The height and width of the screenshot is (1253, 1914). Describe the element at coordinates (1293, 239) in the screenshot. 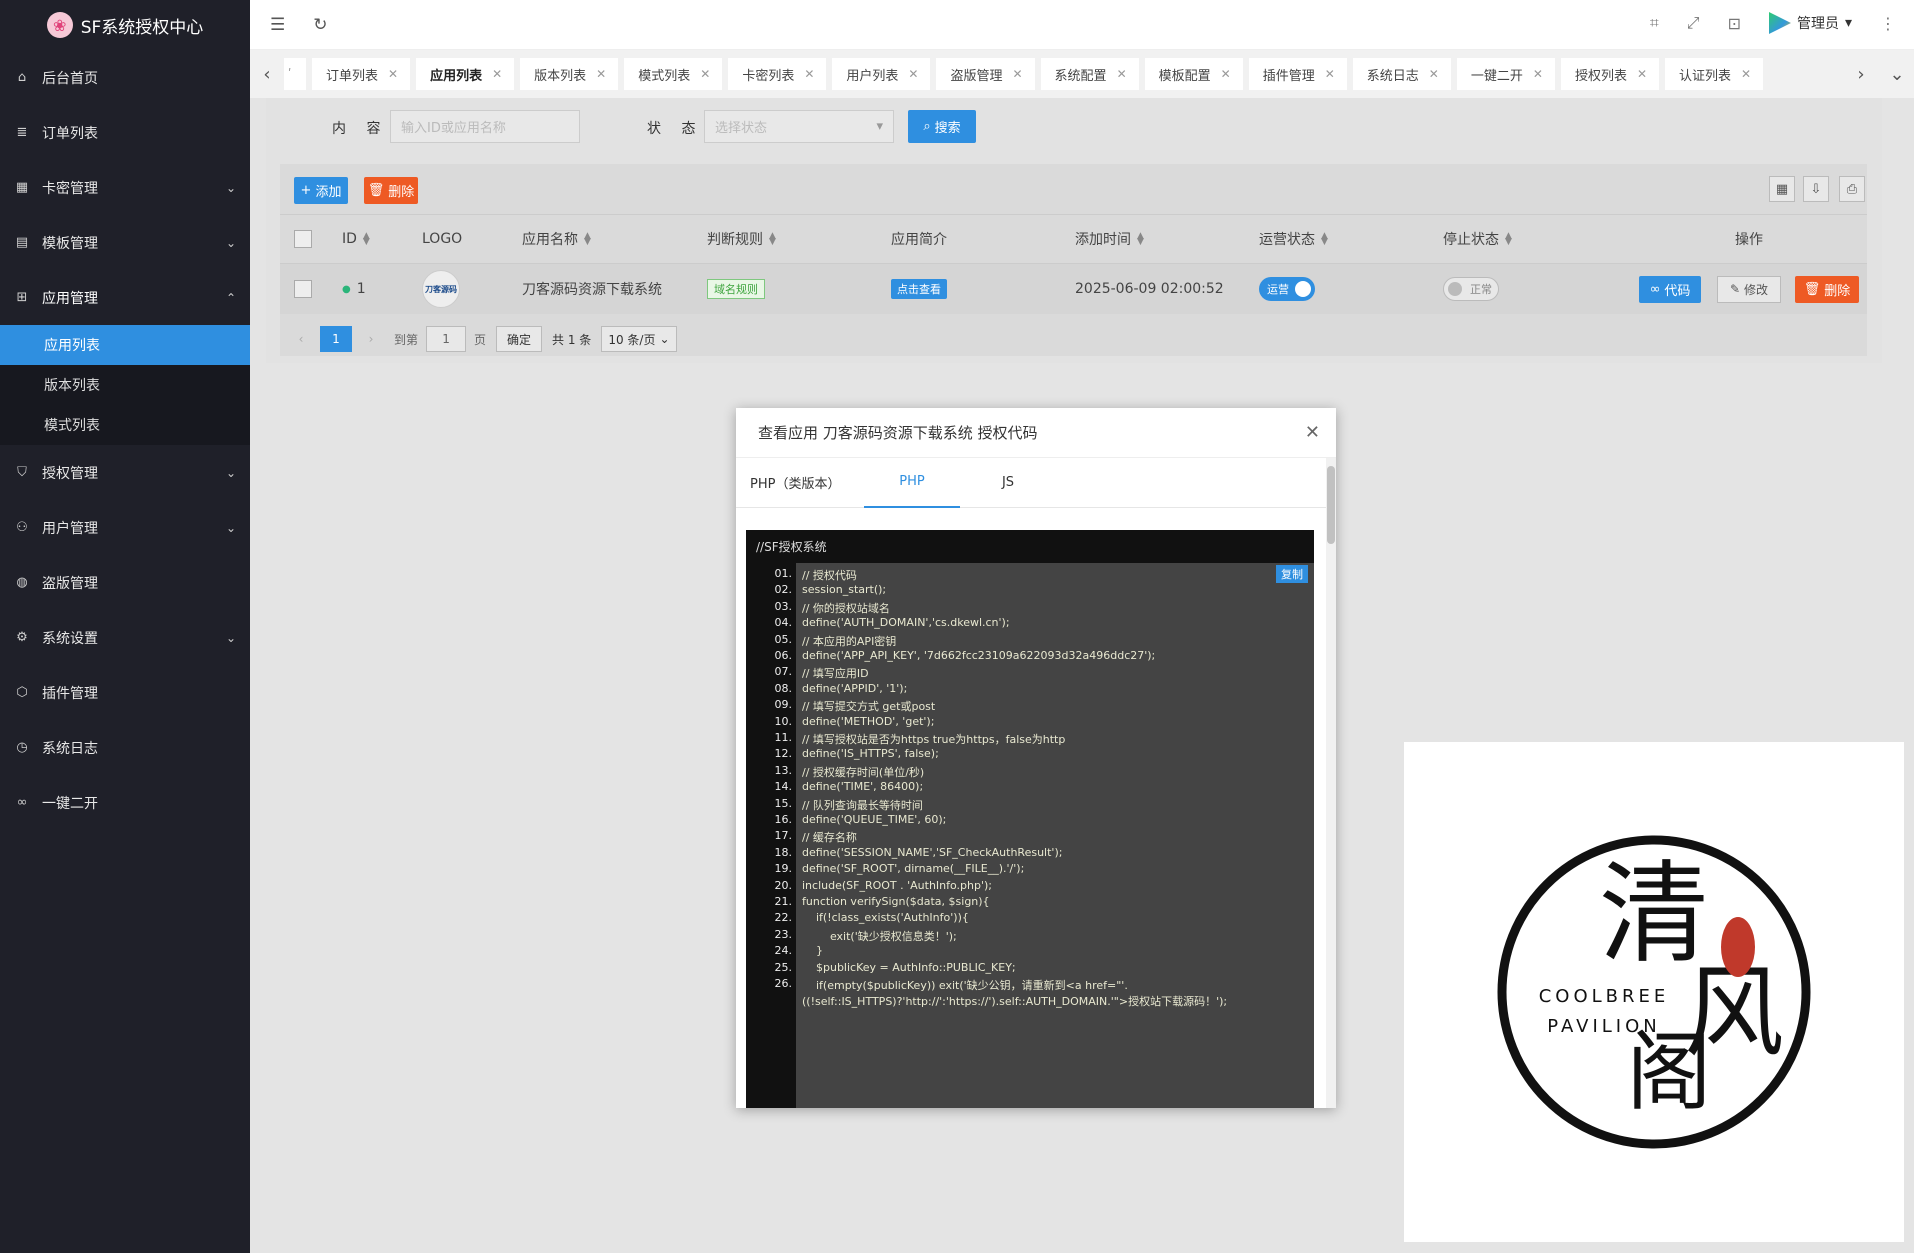

I see `header-run-status: 运营状态 ▲ ▼` at that location.